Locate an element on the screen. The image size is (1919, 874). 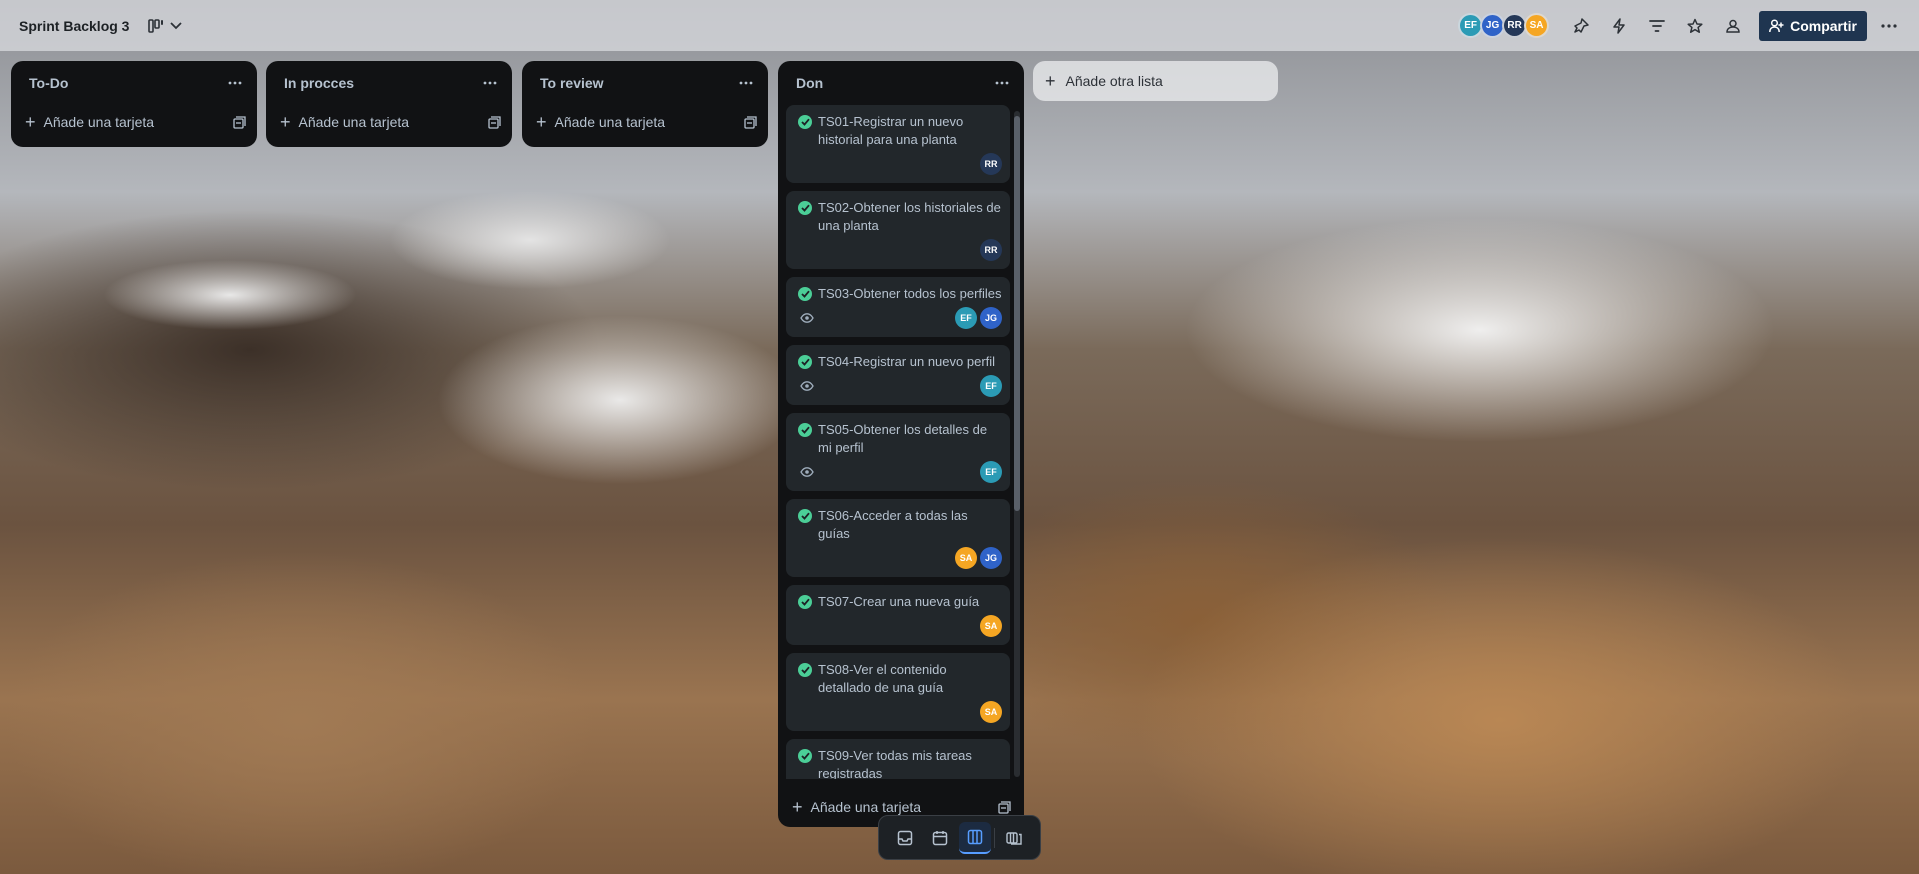
card-members: RR is located at coordinates (991, 164).